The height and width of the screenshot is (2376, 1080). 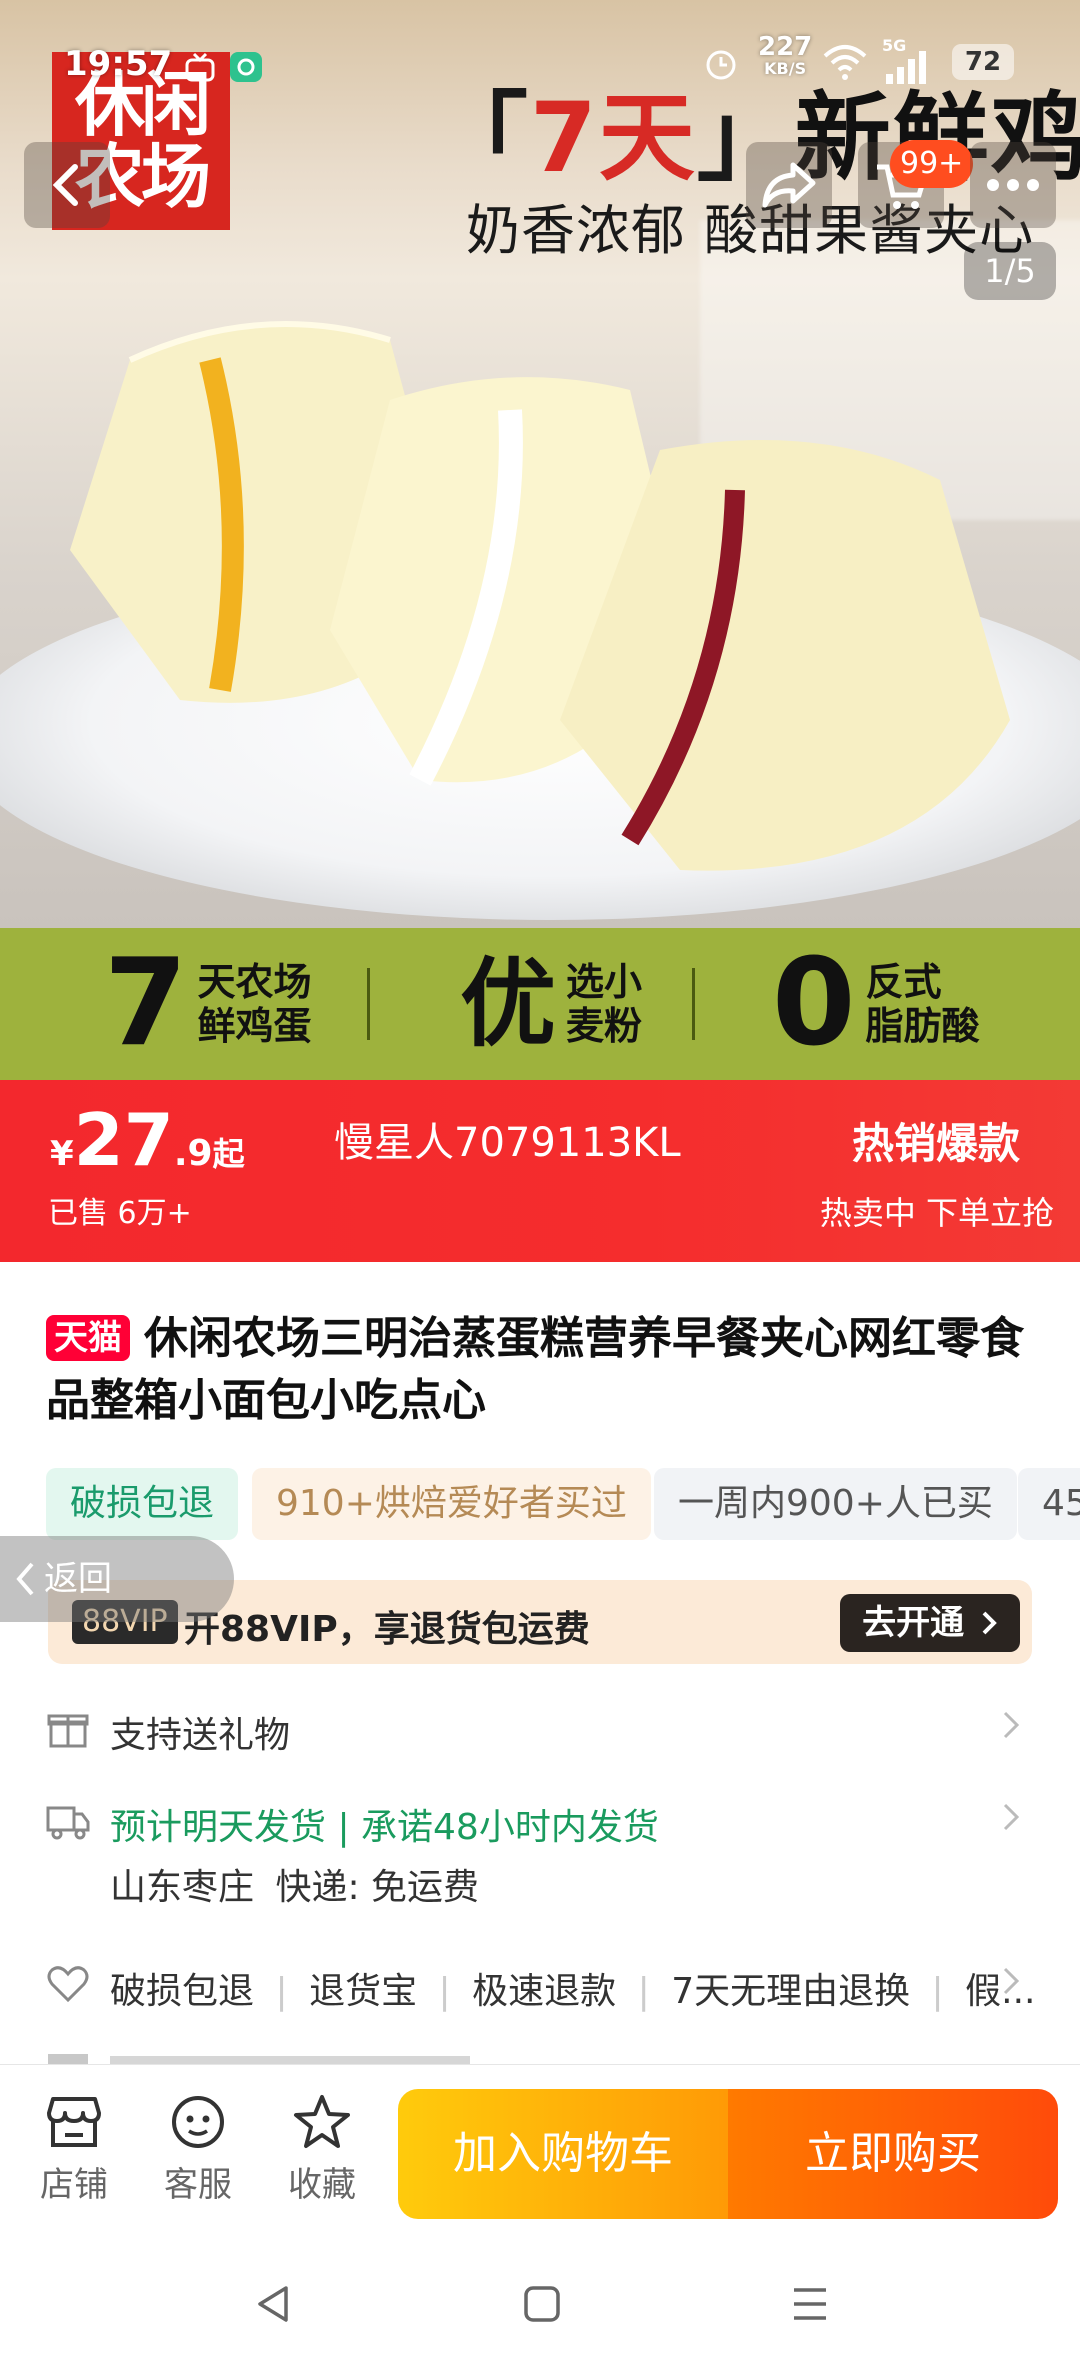 What do you see at coordinates (540, 2052) in the screenshot?
I see `next-row-partial` at bounding box center [540, 2052].